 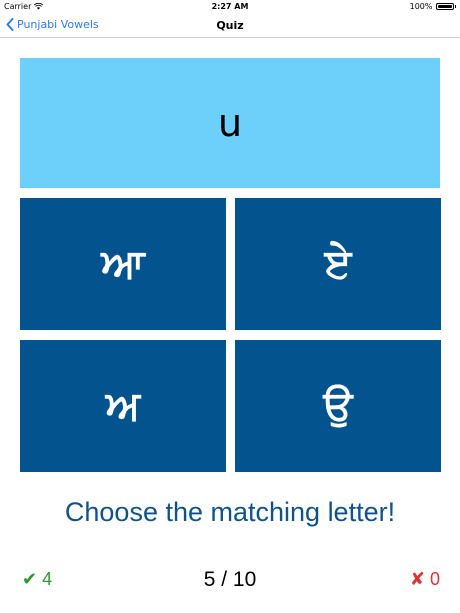 I want to click on wrong-count: 0, so click(x=434, y=579).